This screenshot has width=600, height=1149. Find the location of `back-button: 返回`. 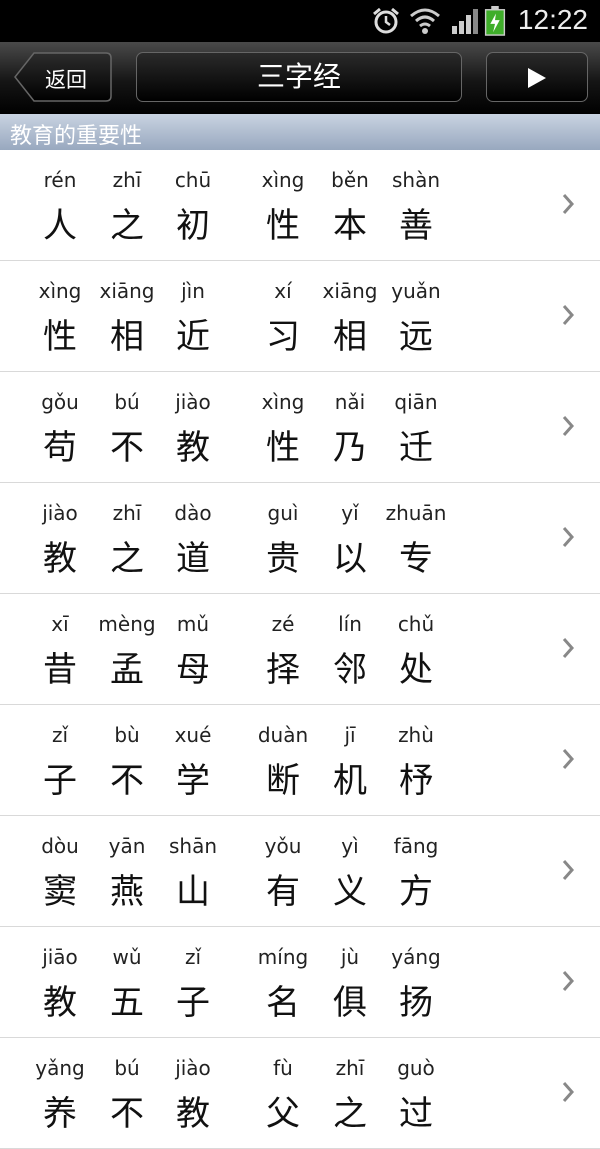

back-button: 返回 is located at coordinates (63, 77).